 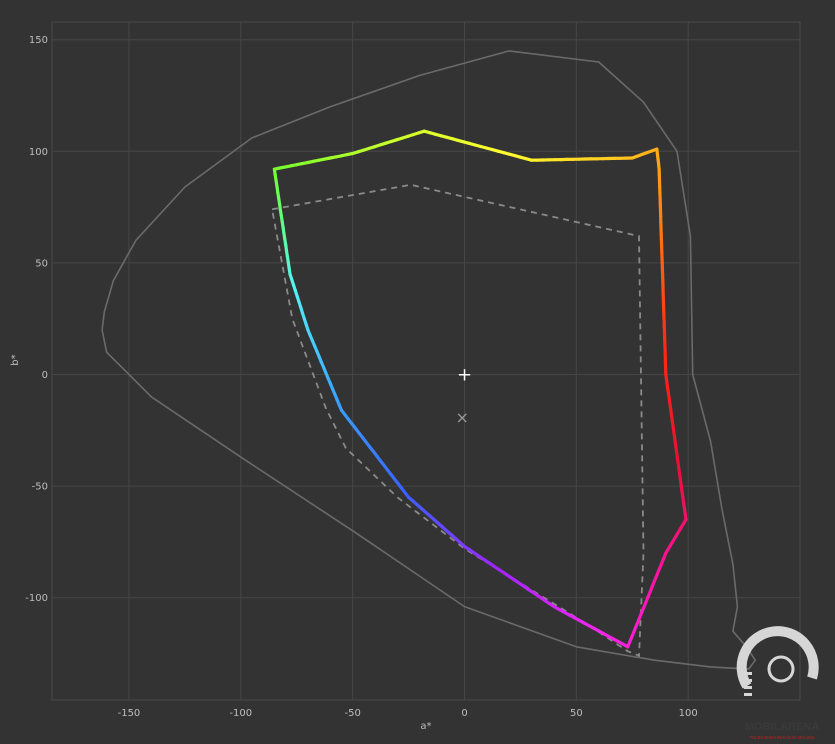 I want to click on y-tick-label: 0, so click(x=45, y=375).